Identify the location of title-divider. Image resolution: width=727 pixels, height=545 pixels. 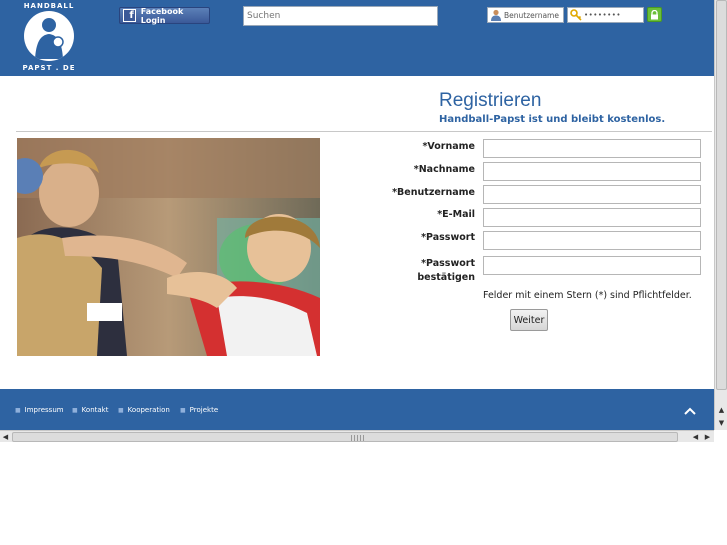
(364, 131).